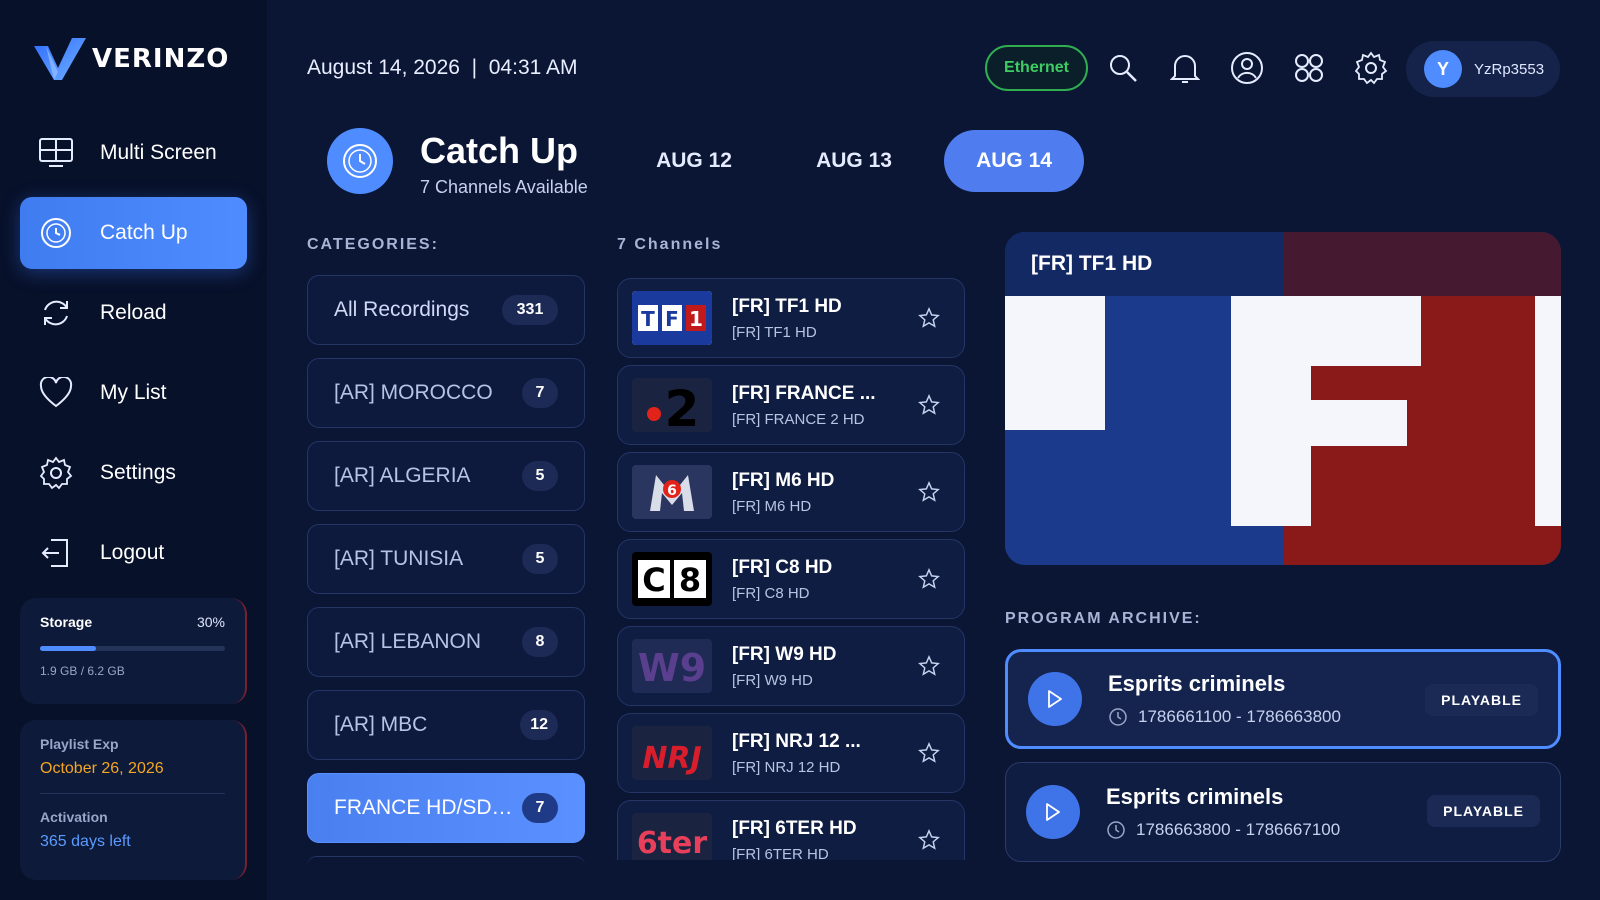  What do you see at coordinates (446, 393) in the screenshot?
I see `category-item: [AR] MOROCCO 7` at bounding box center [446, 393].